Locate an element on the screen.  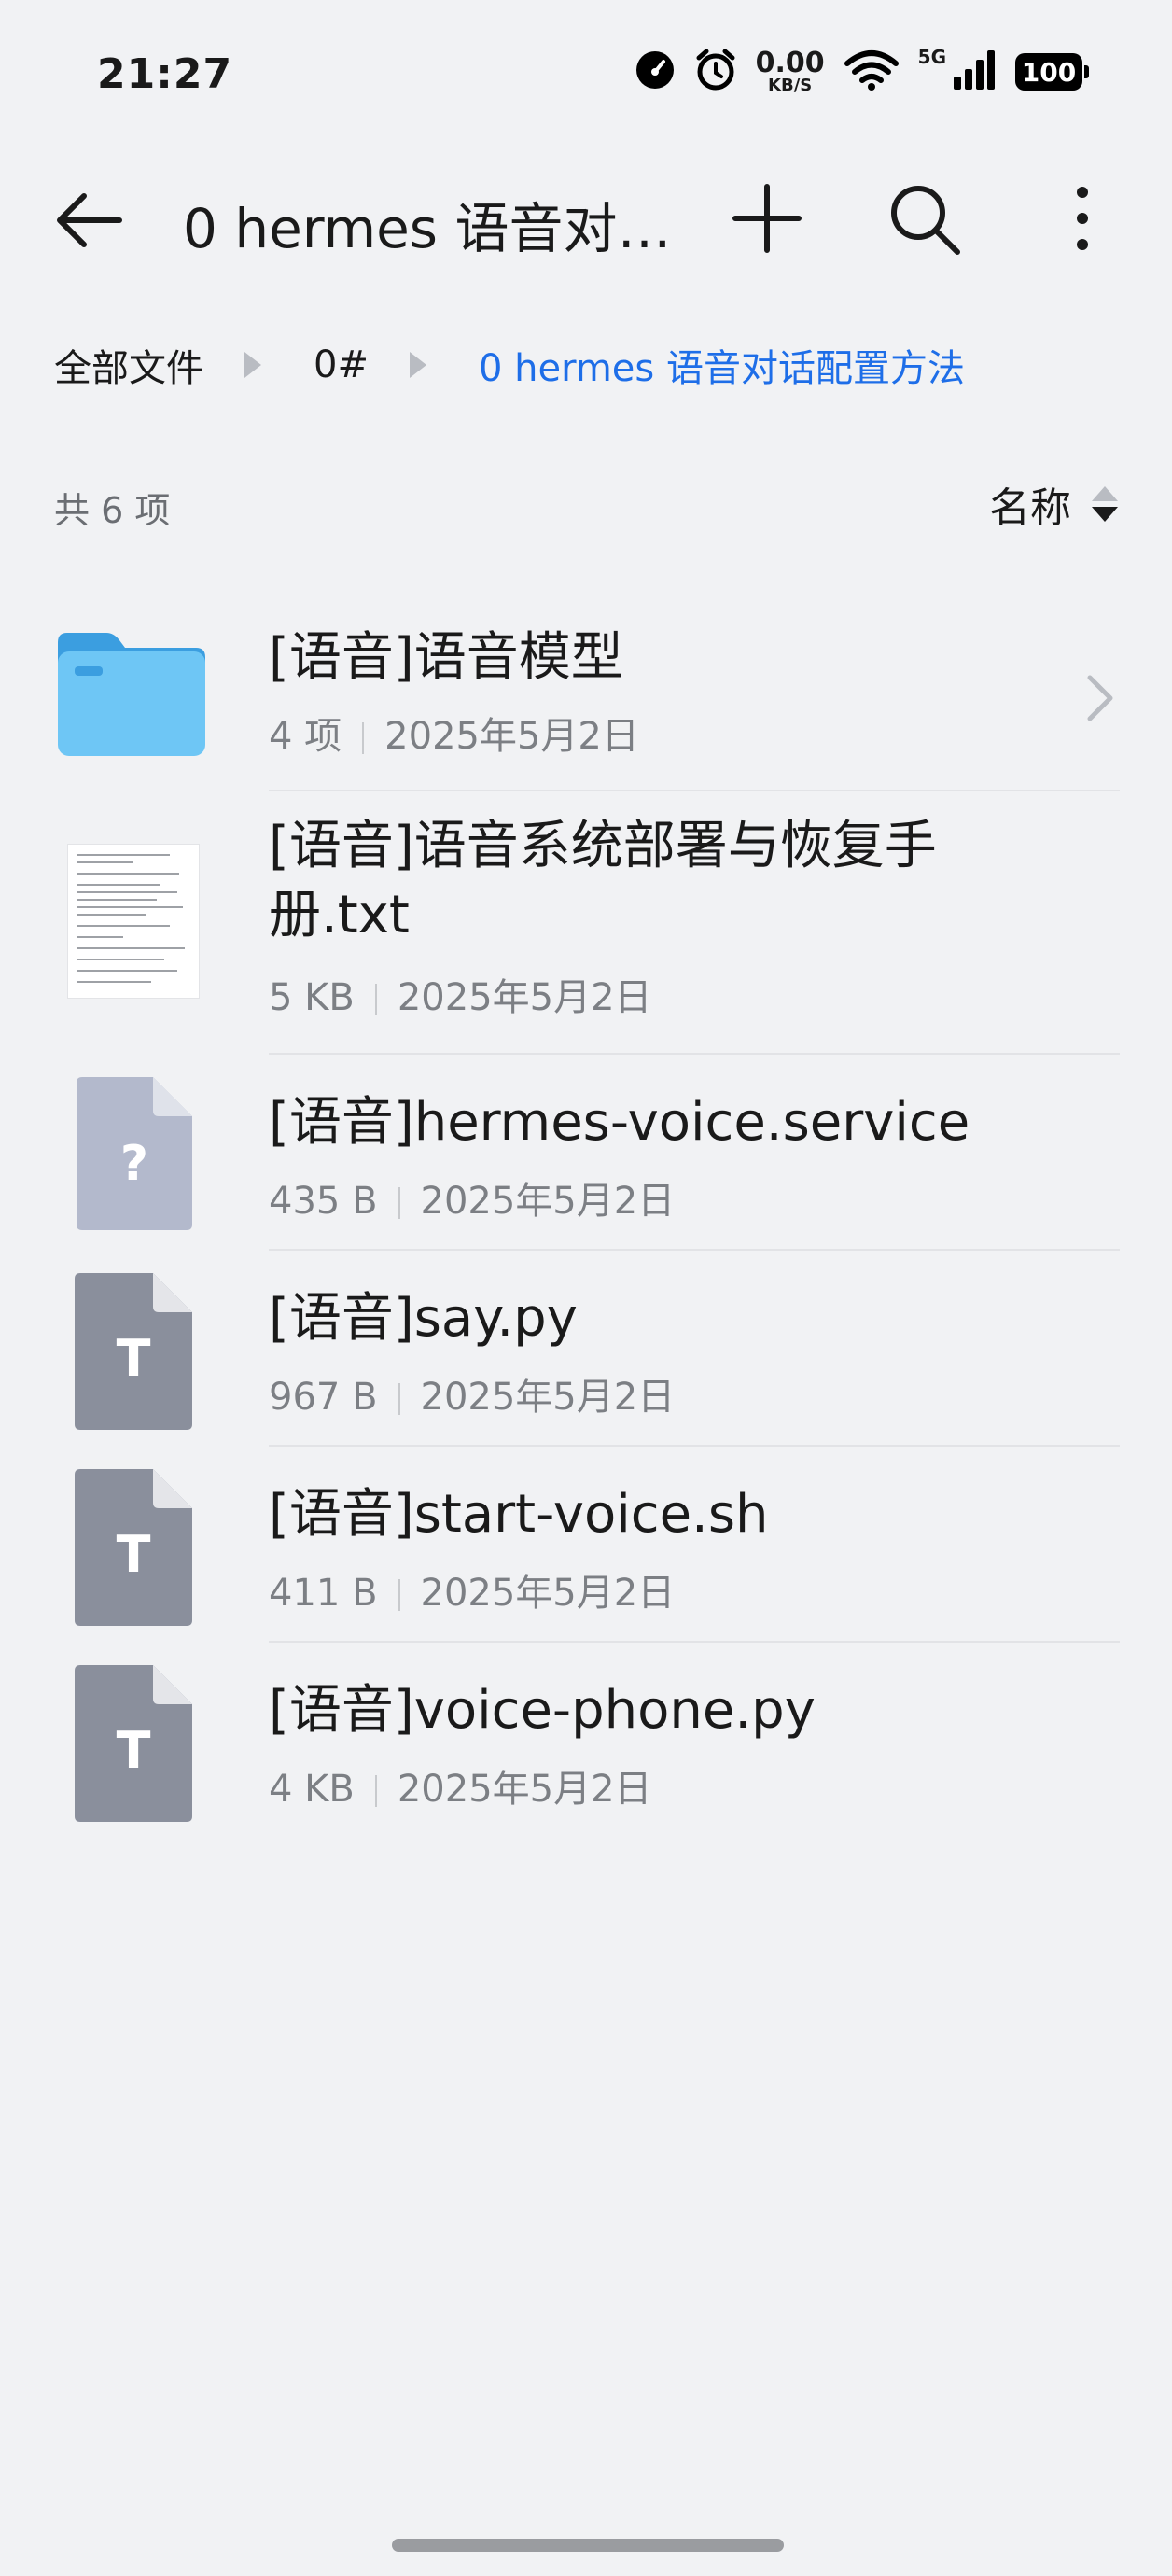
file-meta: 435 B 2025年5月2日 is located at coordinates (472, 1197).